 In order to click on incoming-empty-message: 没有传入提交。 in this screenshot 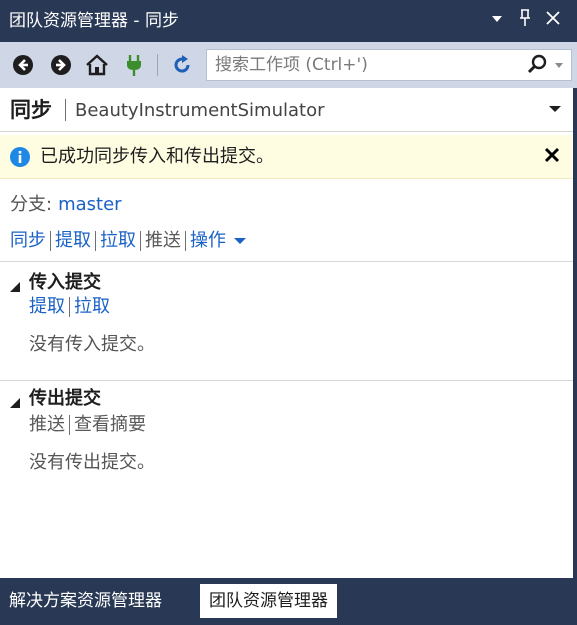, I will do `click(92, 344)`.